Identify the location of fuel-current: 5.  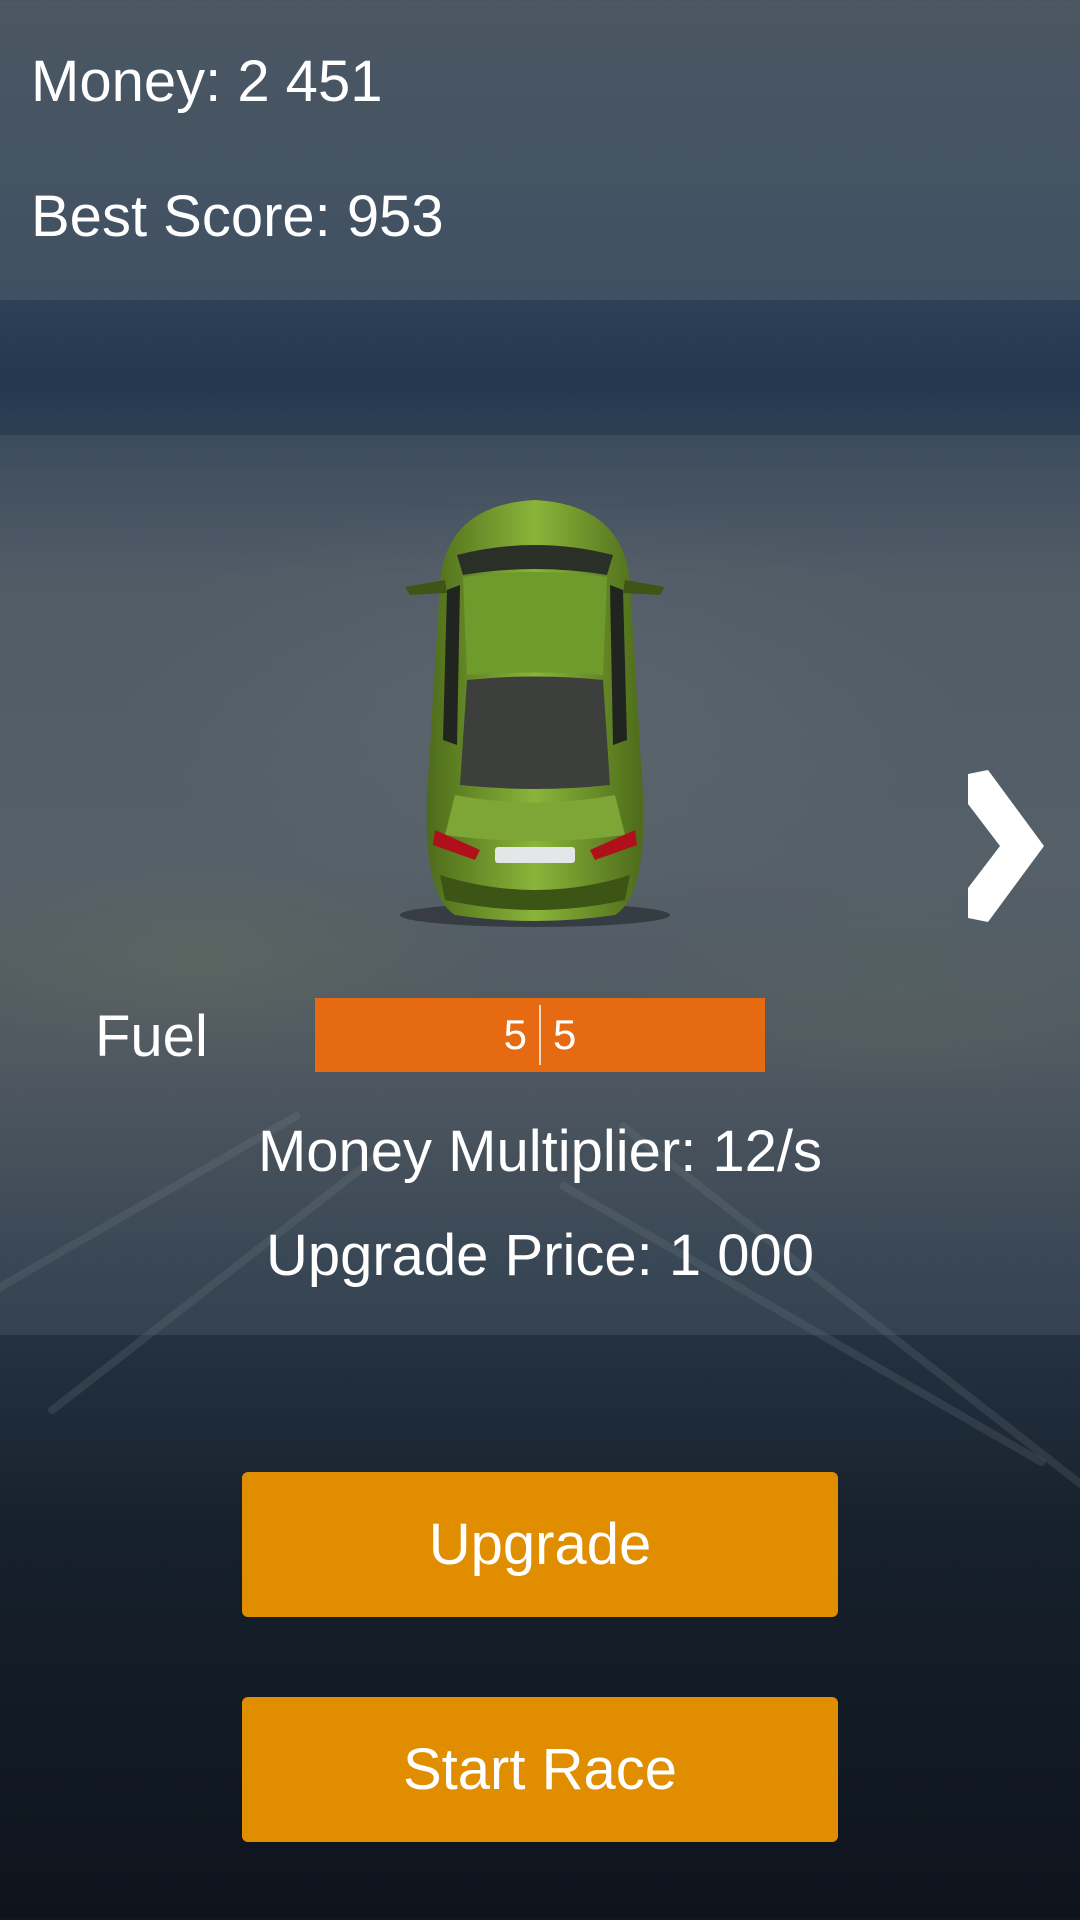
(515, 1034).